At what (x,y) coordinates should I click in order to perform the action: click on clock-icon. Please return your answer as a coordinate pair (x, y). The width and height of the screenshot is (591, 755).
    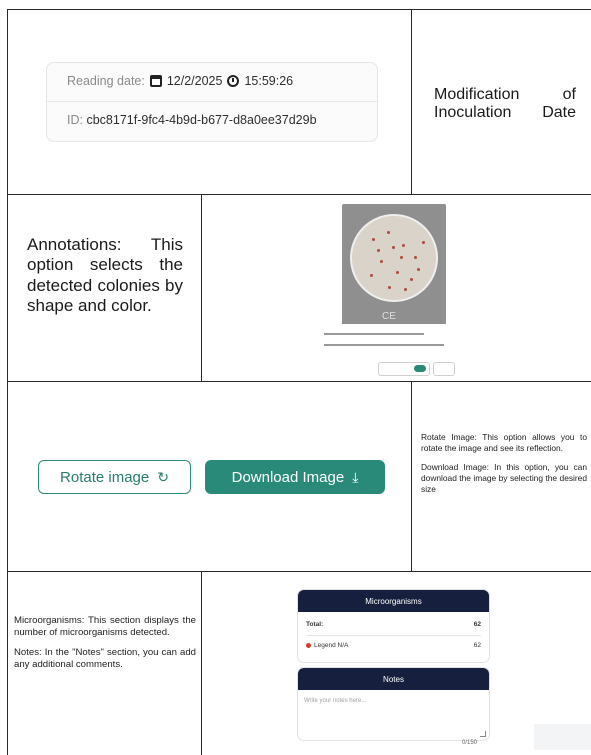
    Looking at the image, I should click on (233, 81).